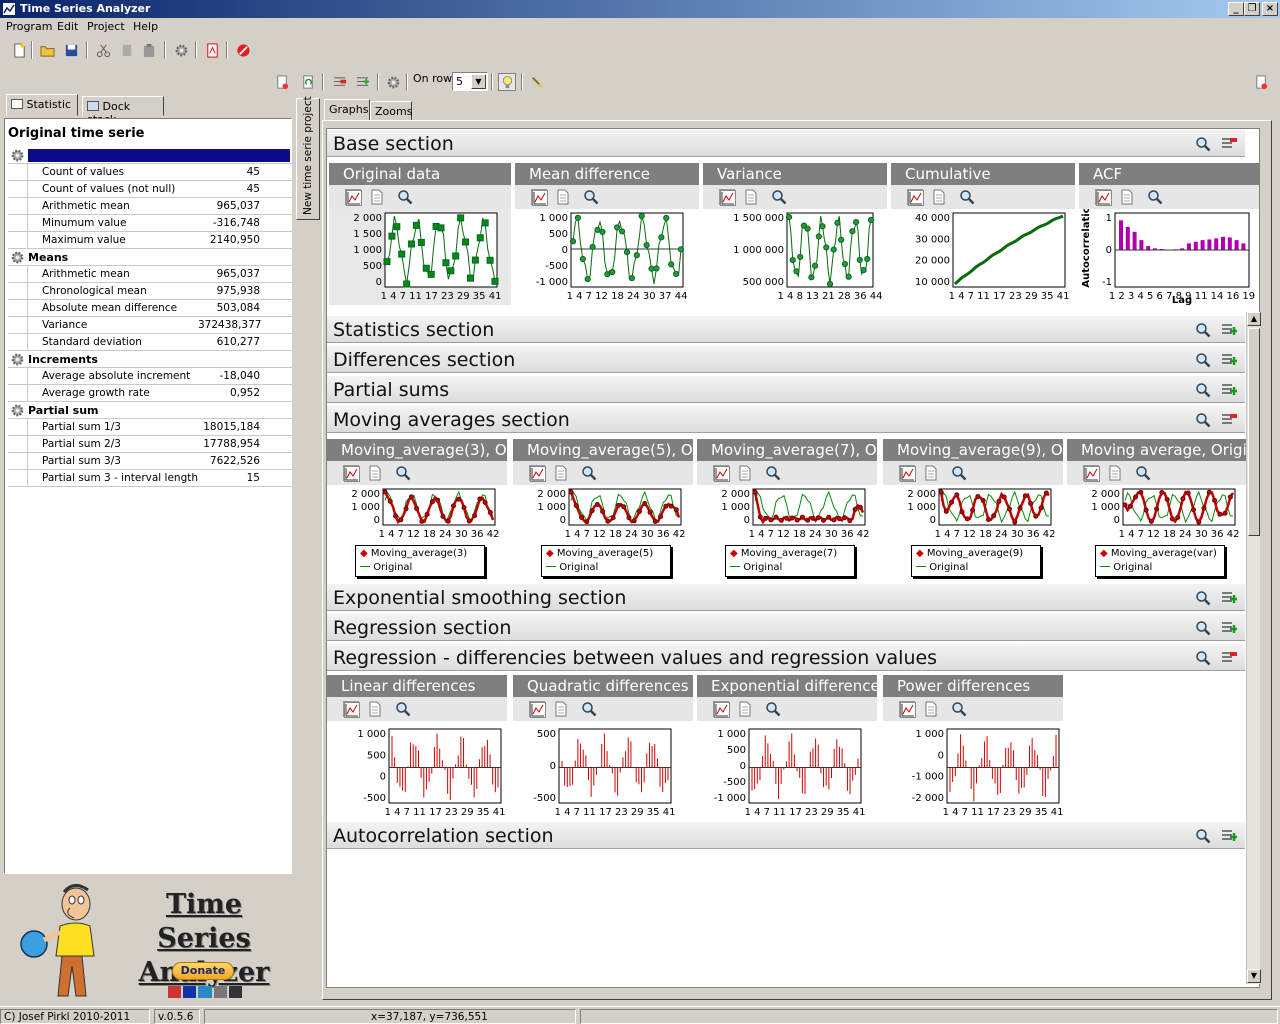 The image size is (1280, 1024). I want to click on add-rows-icon, so click(362, 82).